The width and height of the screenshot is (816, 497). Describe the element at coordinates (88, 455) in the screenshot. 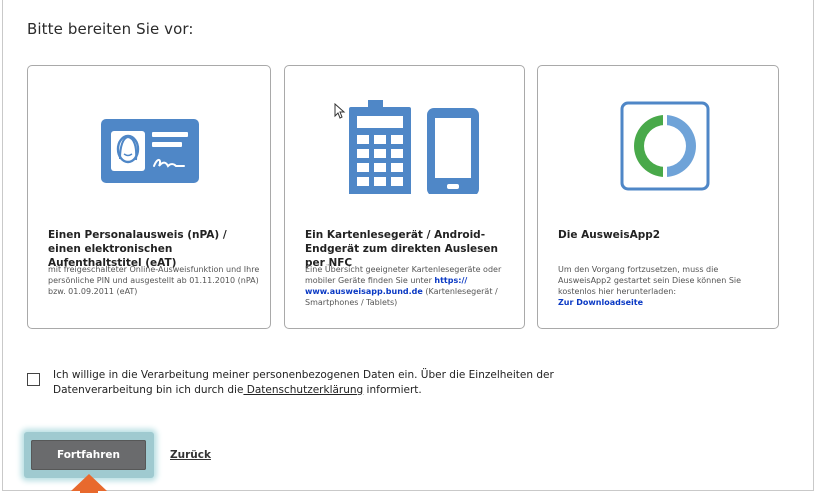

I see `continue-button: Fortfahren` at that location.